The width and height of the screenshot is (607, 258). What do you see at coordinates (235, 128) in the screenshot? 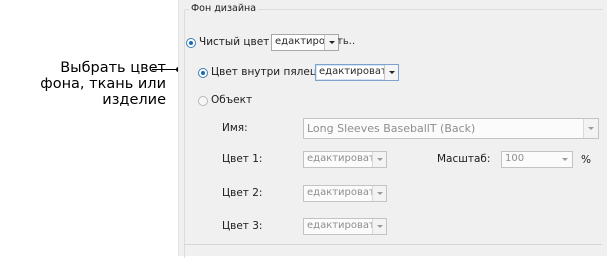
I see `name-label: Имя:` at bounding box center [235, 128].